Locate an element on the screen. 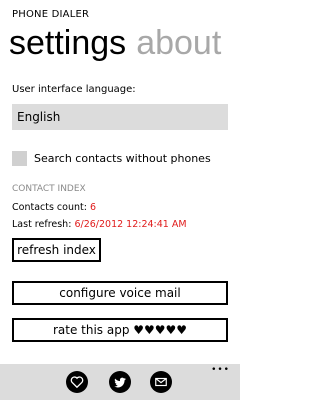 This screenshot has width=320, height=400. configure-voicemail-button: configure voice mail is located at coordinates (120, 293).